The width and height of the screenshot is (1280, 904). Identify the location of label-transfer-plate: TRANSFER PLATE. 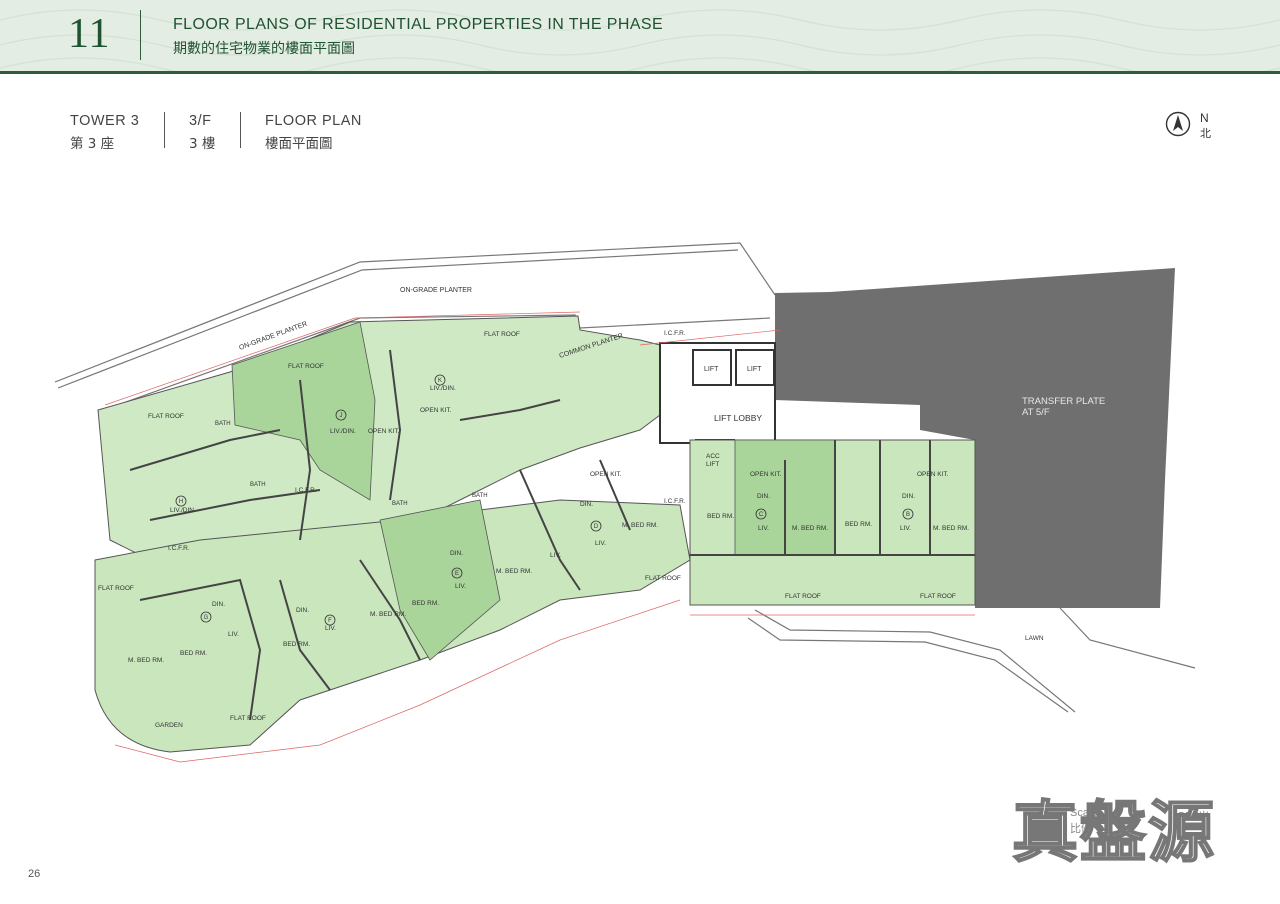
(1063, 401).